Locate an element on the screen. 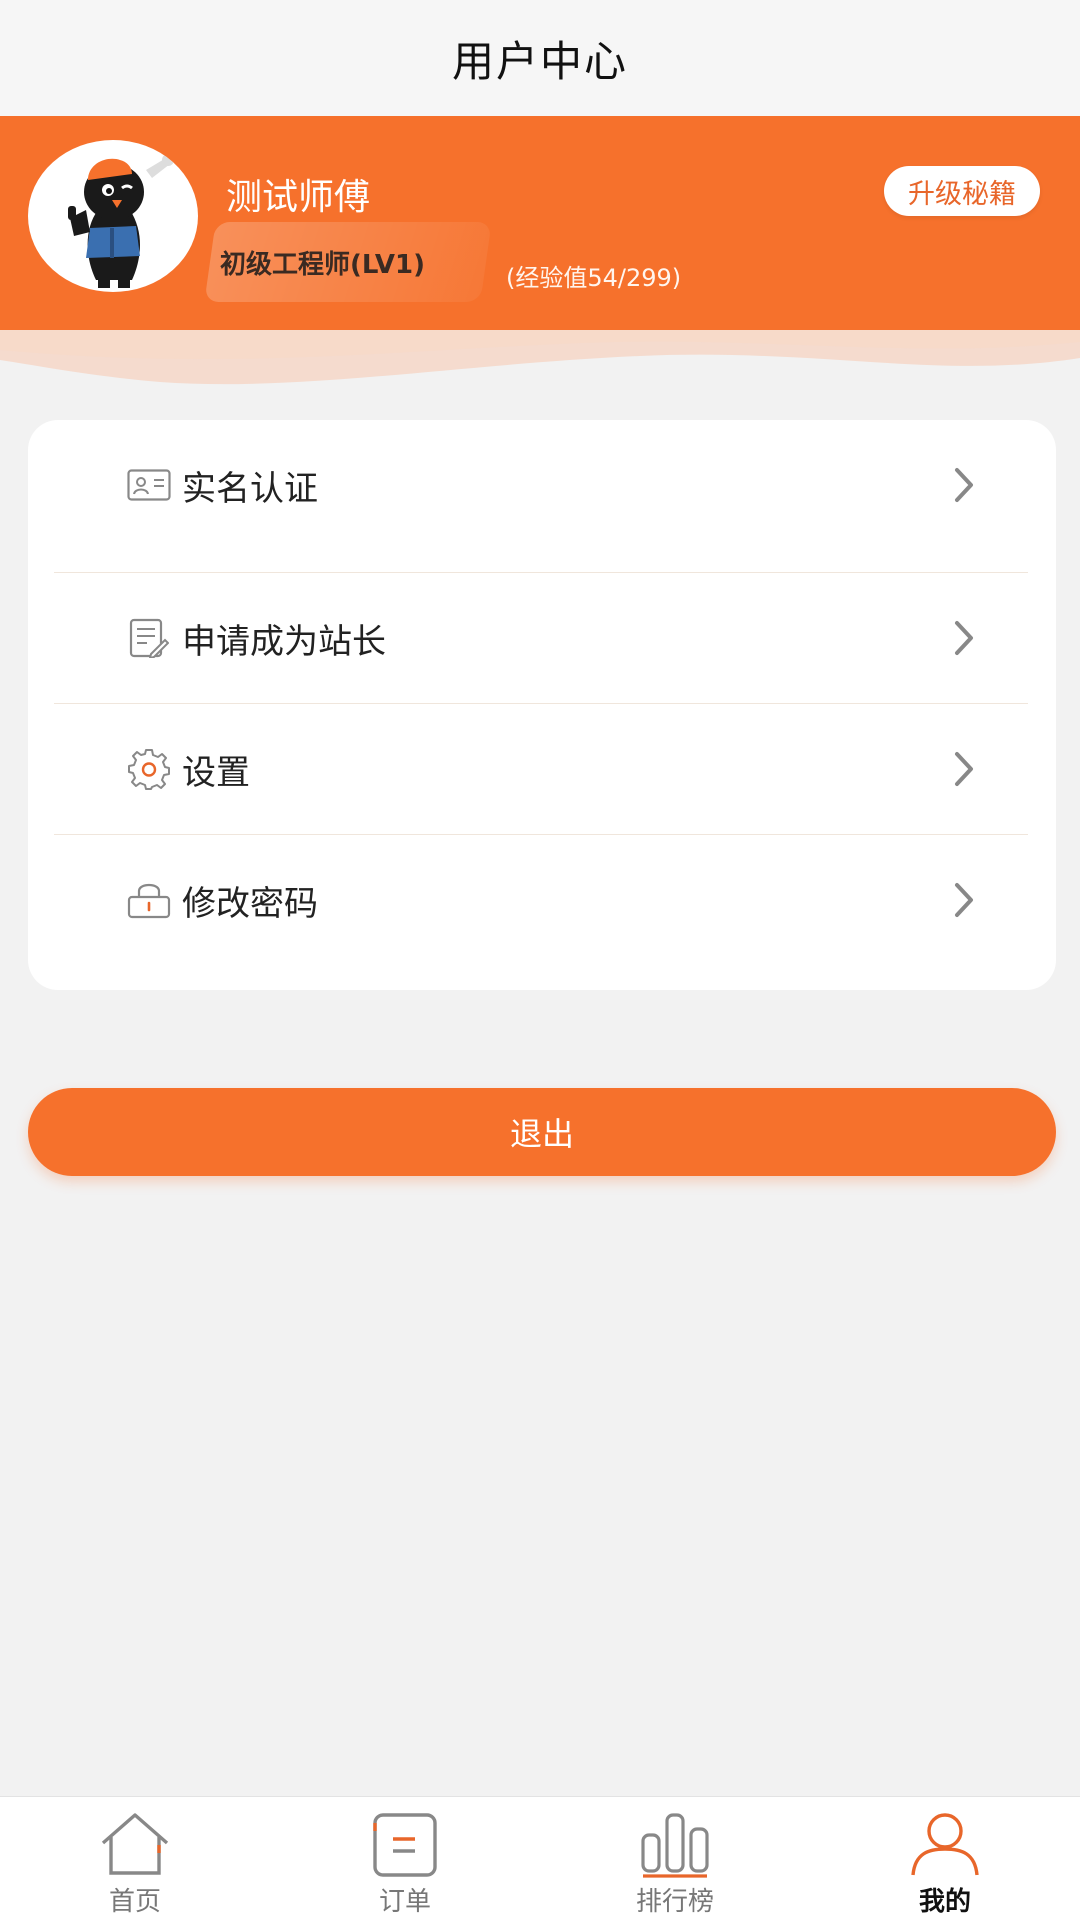 Image resolution: width=1080 pixels, height=1921 pixels. top-bar: 用户中心 is located at coordinates (540, 58).